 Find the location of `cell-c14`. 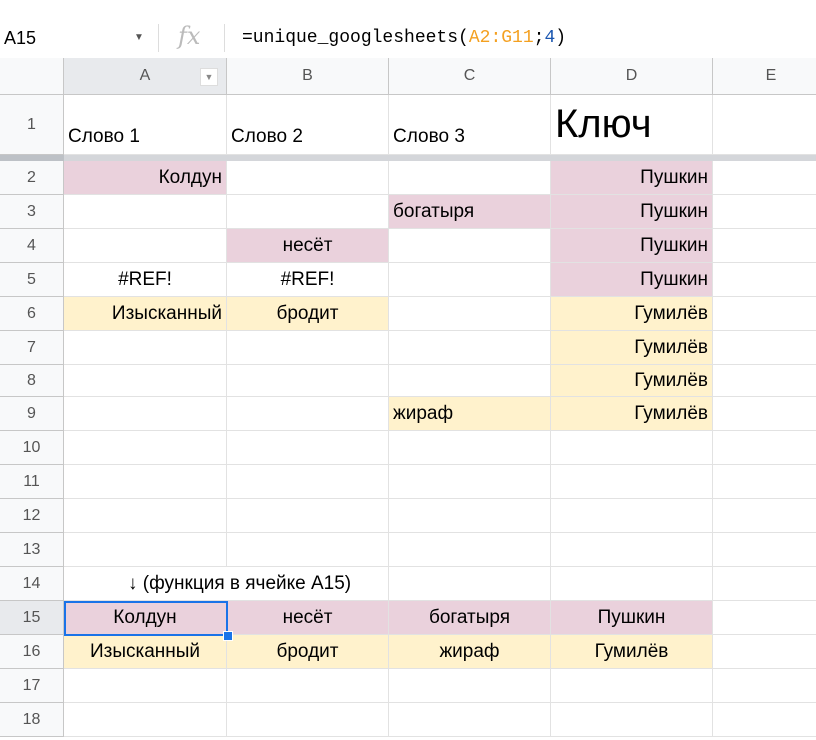

cell-c14 is located at coordinates (470, 584).